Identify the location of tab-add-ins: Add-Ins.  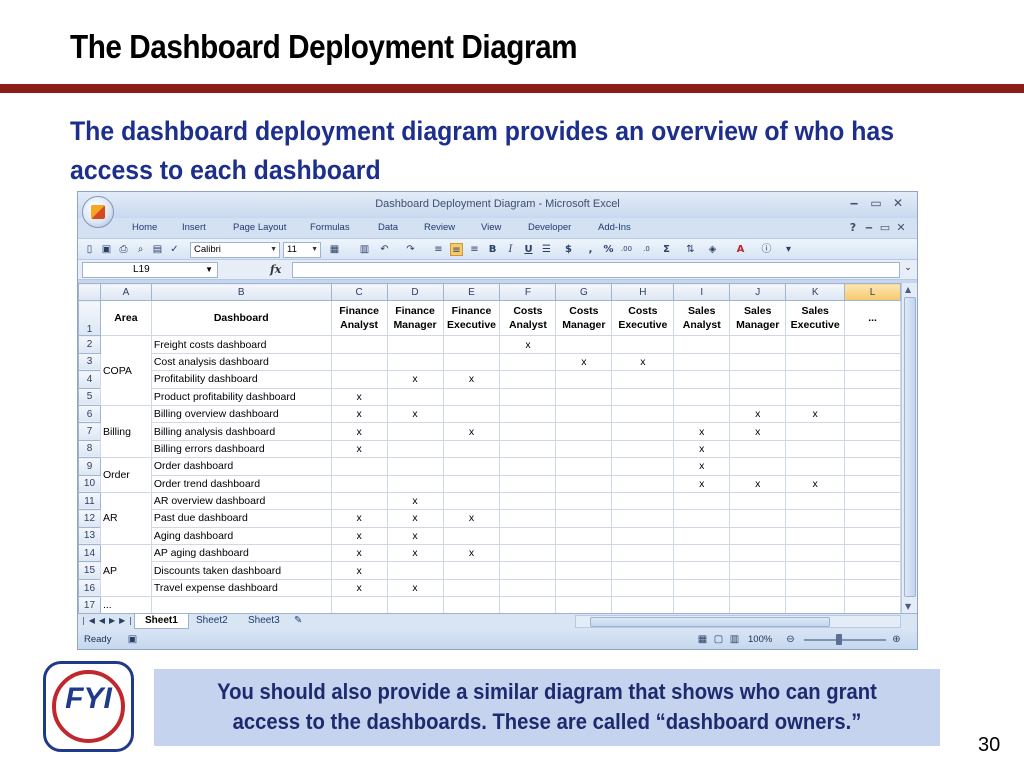
(614, 227).